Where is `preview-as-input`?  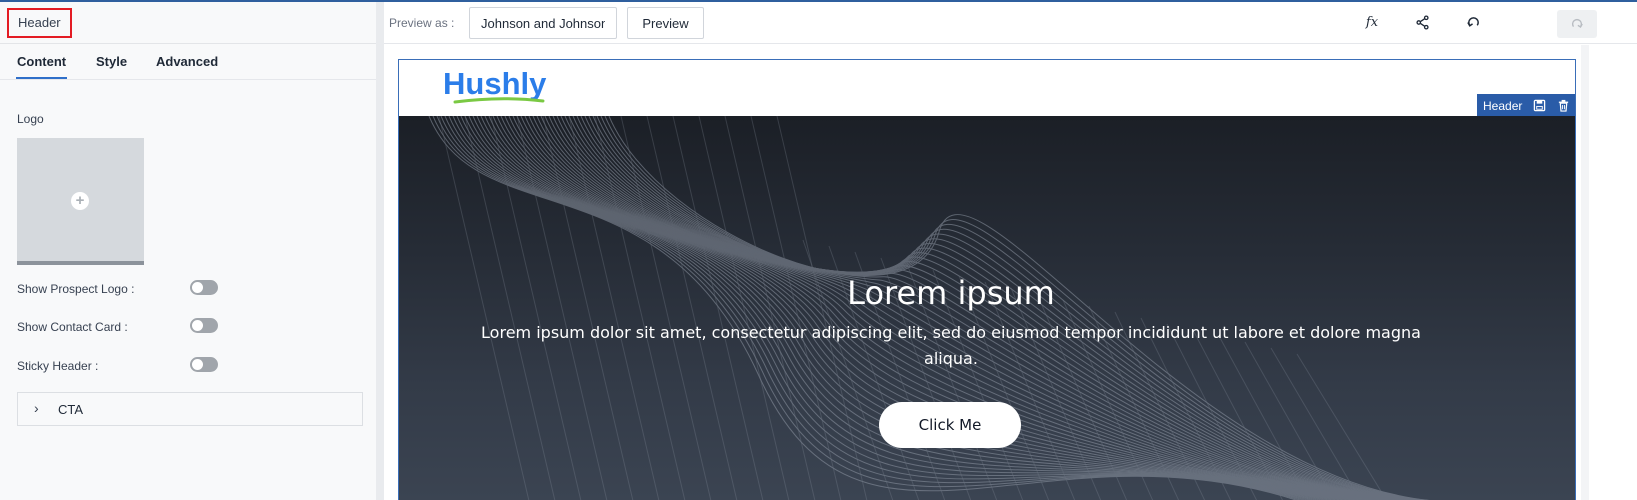 preview-as-input is located at coordinates (543, 23).